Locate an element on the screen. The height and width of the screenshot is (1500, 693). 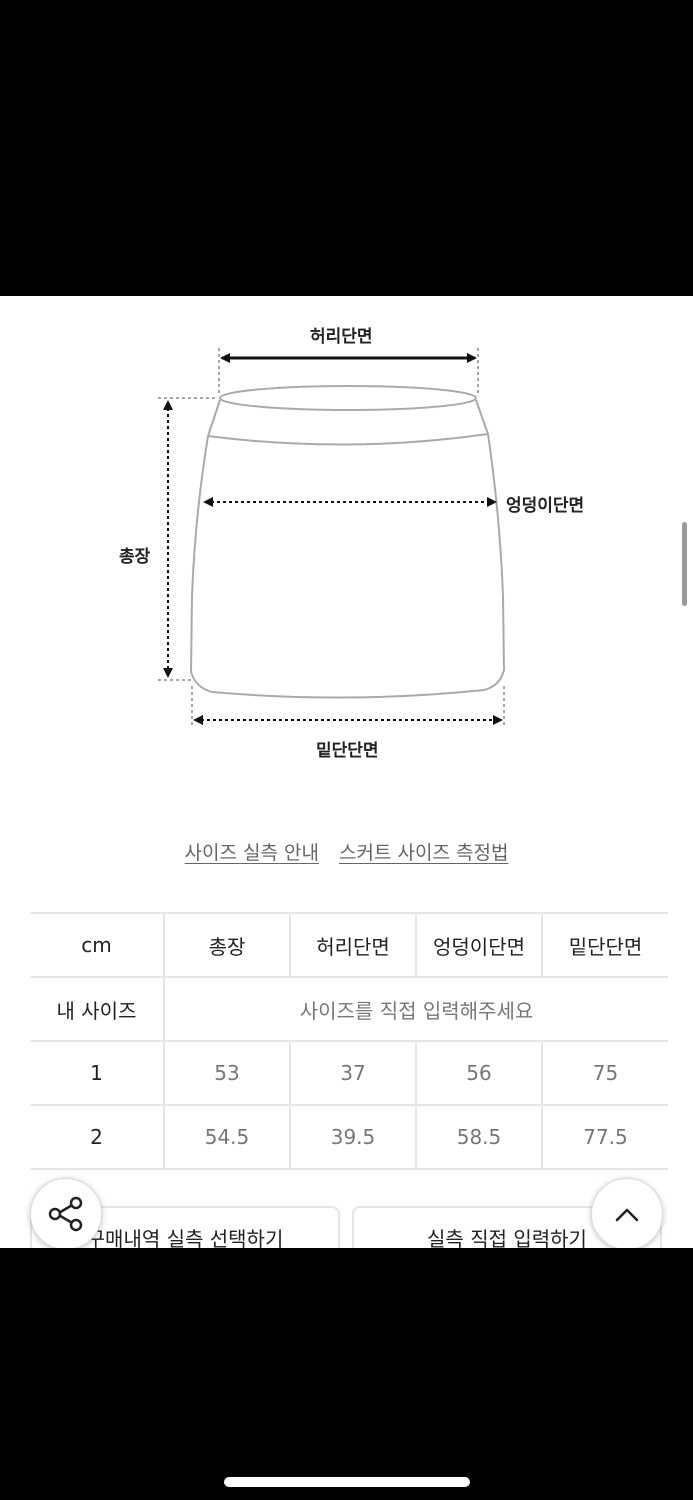
my-size-input-prompt: 사이즈를 직접 입력해주세요 is located at coordinates (416, 1009).